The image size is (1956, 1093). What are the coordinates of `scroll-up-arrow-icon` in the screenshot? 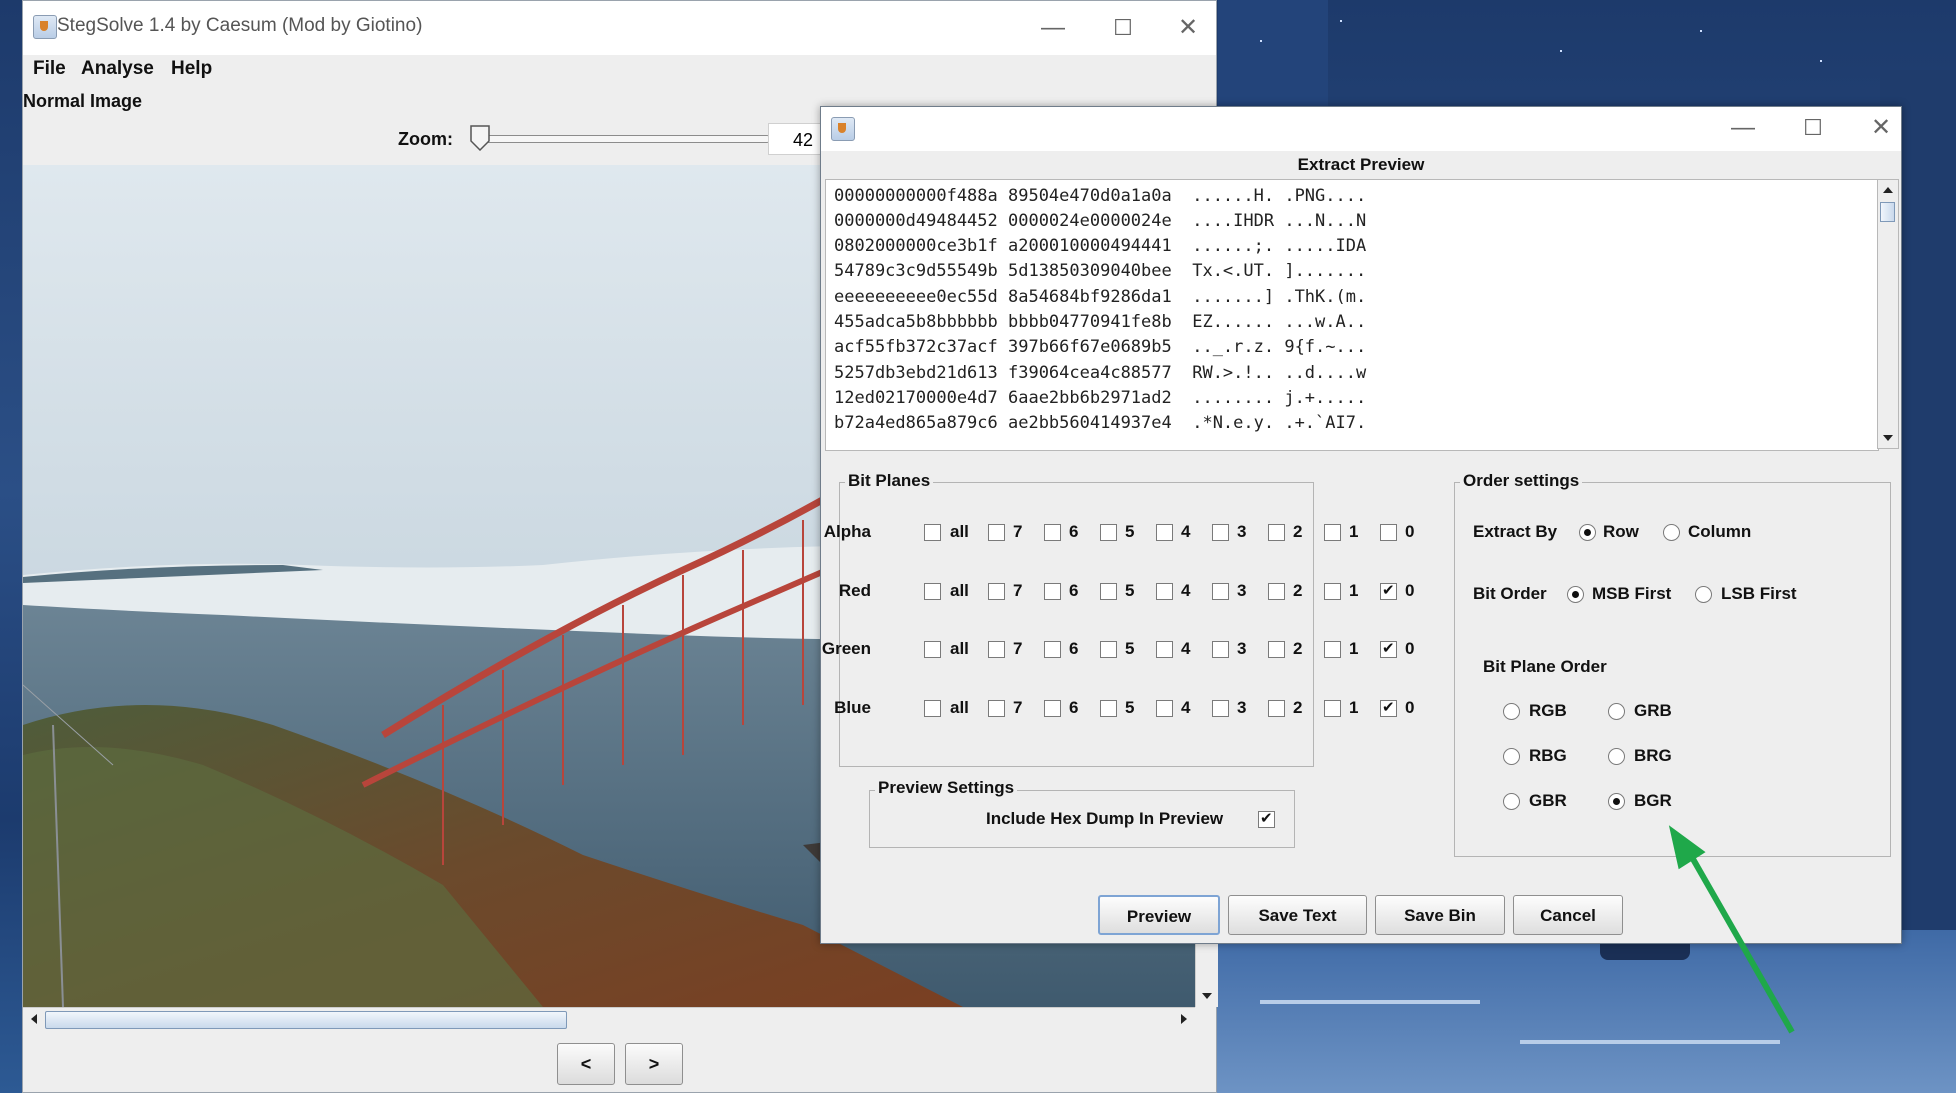 It's located at (1888, 190).